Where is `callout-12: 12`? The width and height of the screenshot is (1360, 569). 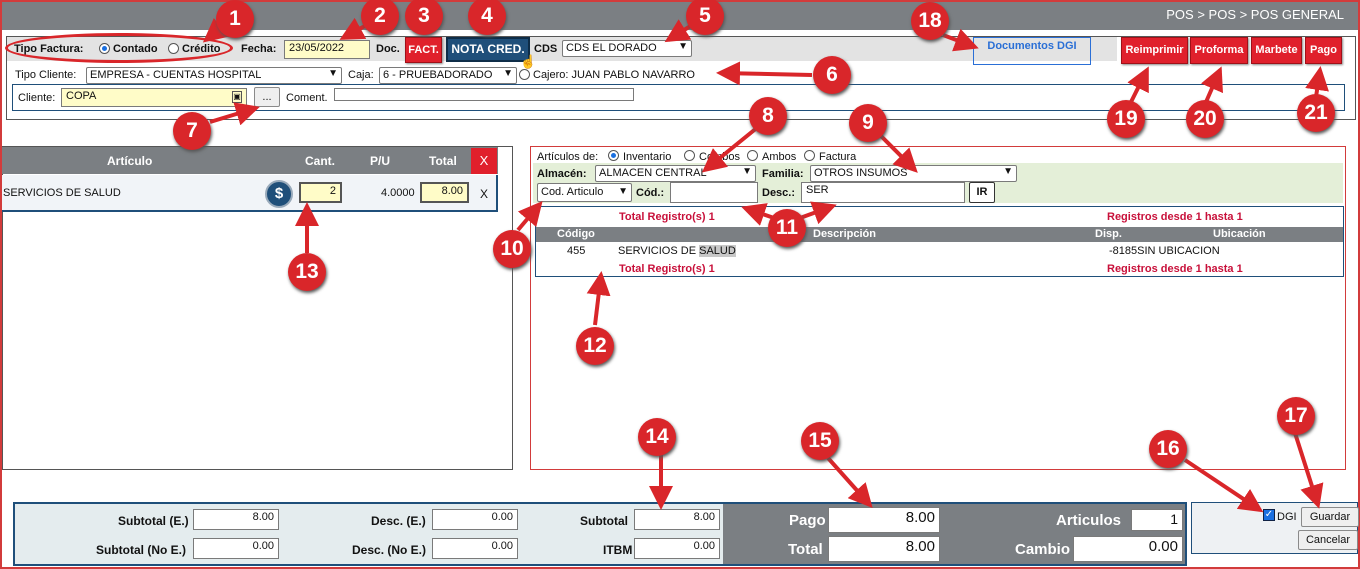
callout-12: 12 is located at coordinates (595, 346).